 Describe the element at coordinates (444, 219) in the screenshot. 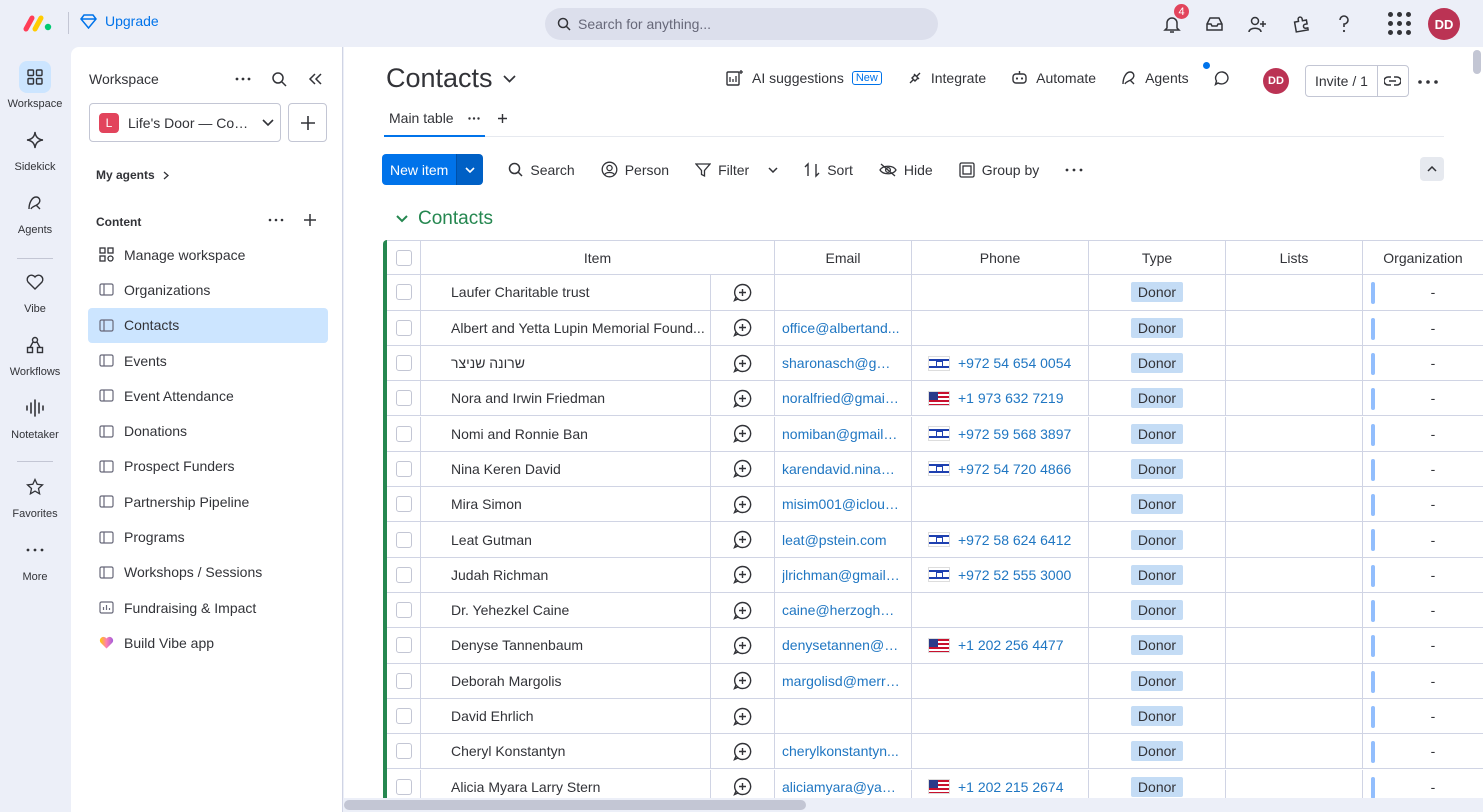

I see `group-header: Contacts` at that location.